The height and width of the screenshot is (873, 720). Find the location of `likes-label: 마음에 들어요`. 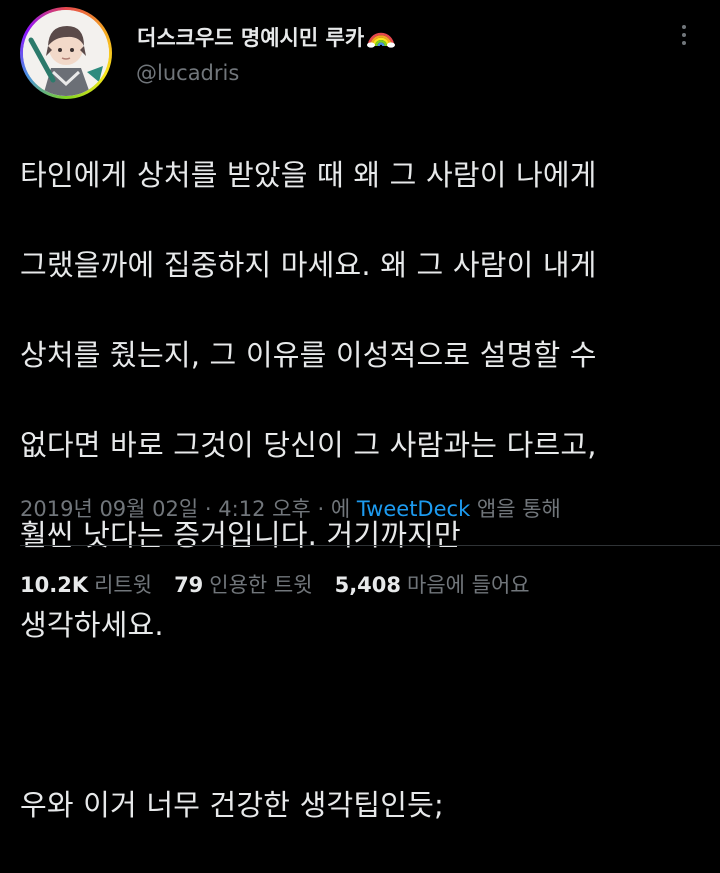

likes-label: 마음에 들어요 is located at coordinates (468, 585).